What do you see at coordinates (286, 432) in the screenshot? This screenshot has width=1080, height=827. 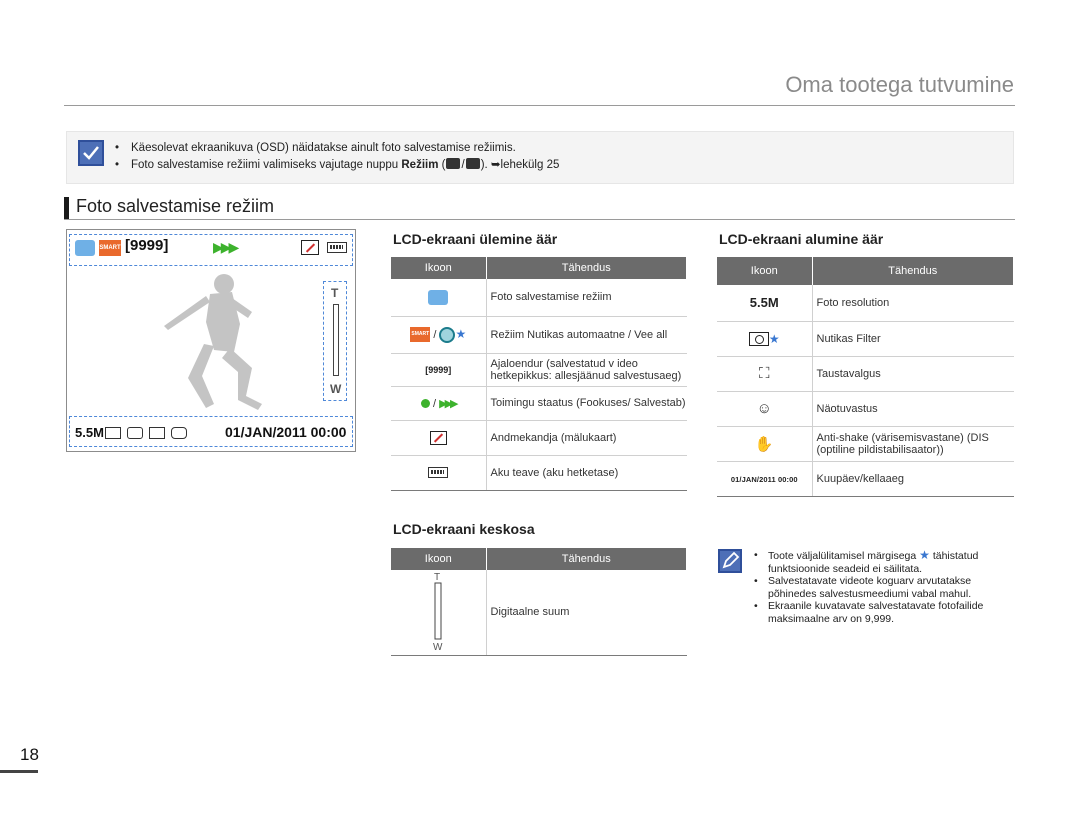 I see `lcd-datetime: 01/JAN/2011 00:00` at bounding box center [286, 432].